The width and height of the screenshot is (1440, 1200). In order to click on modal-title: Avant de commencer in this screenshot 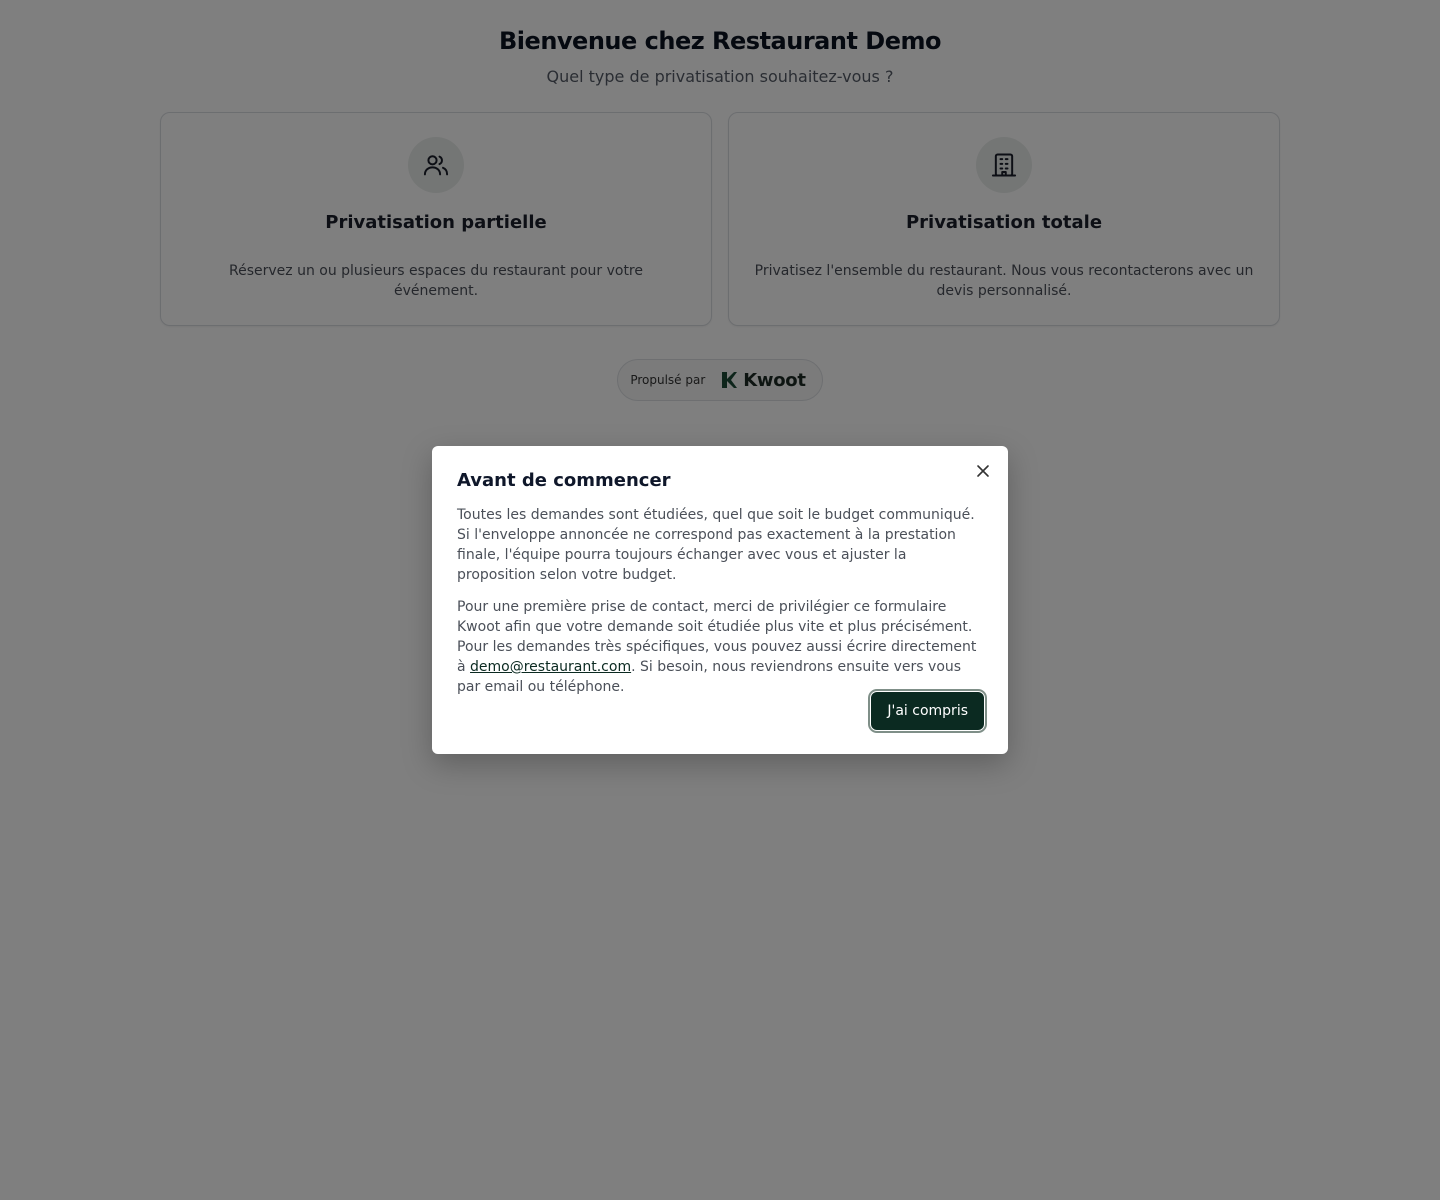, I will do `click(564, 480)`.